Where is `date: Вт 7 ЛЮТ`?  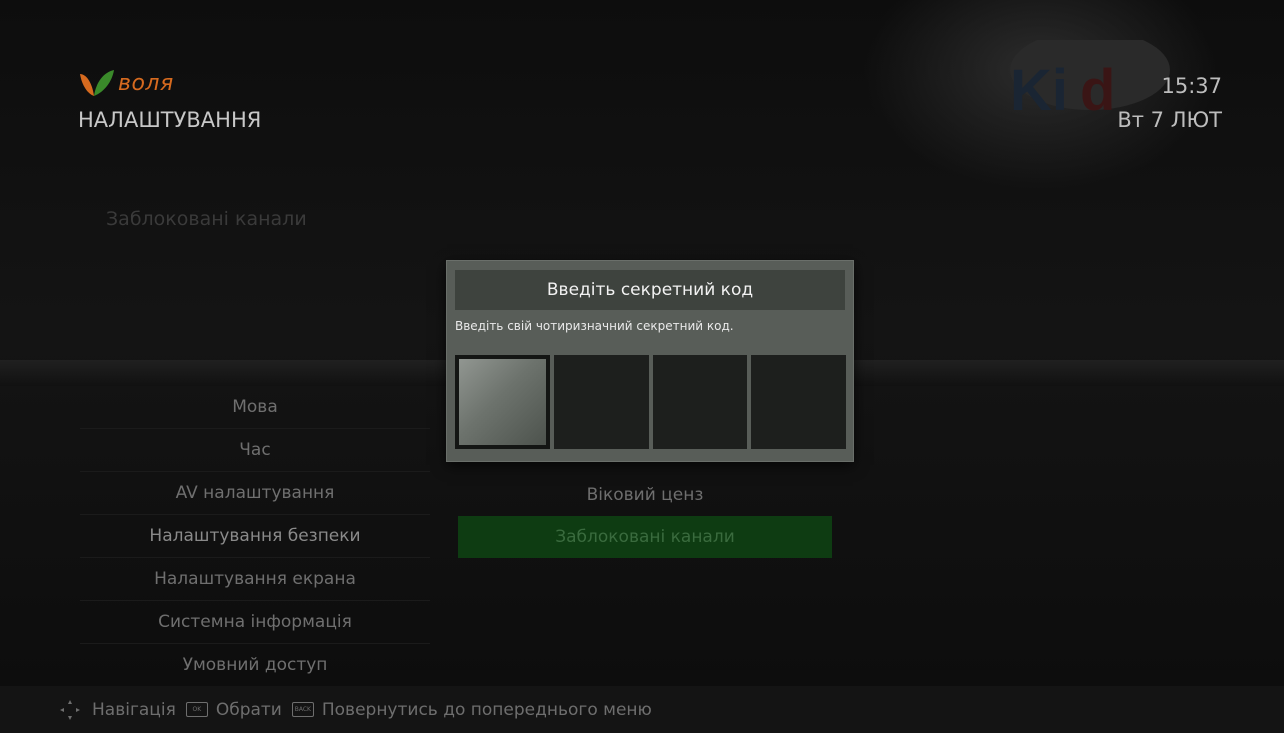
date: Вт 7 ЛЮТ is located at coordinates (1169, 120).